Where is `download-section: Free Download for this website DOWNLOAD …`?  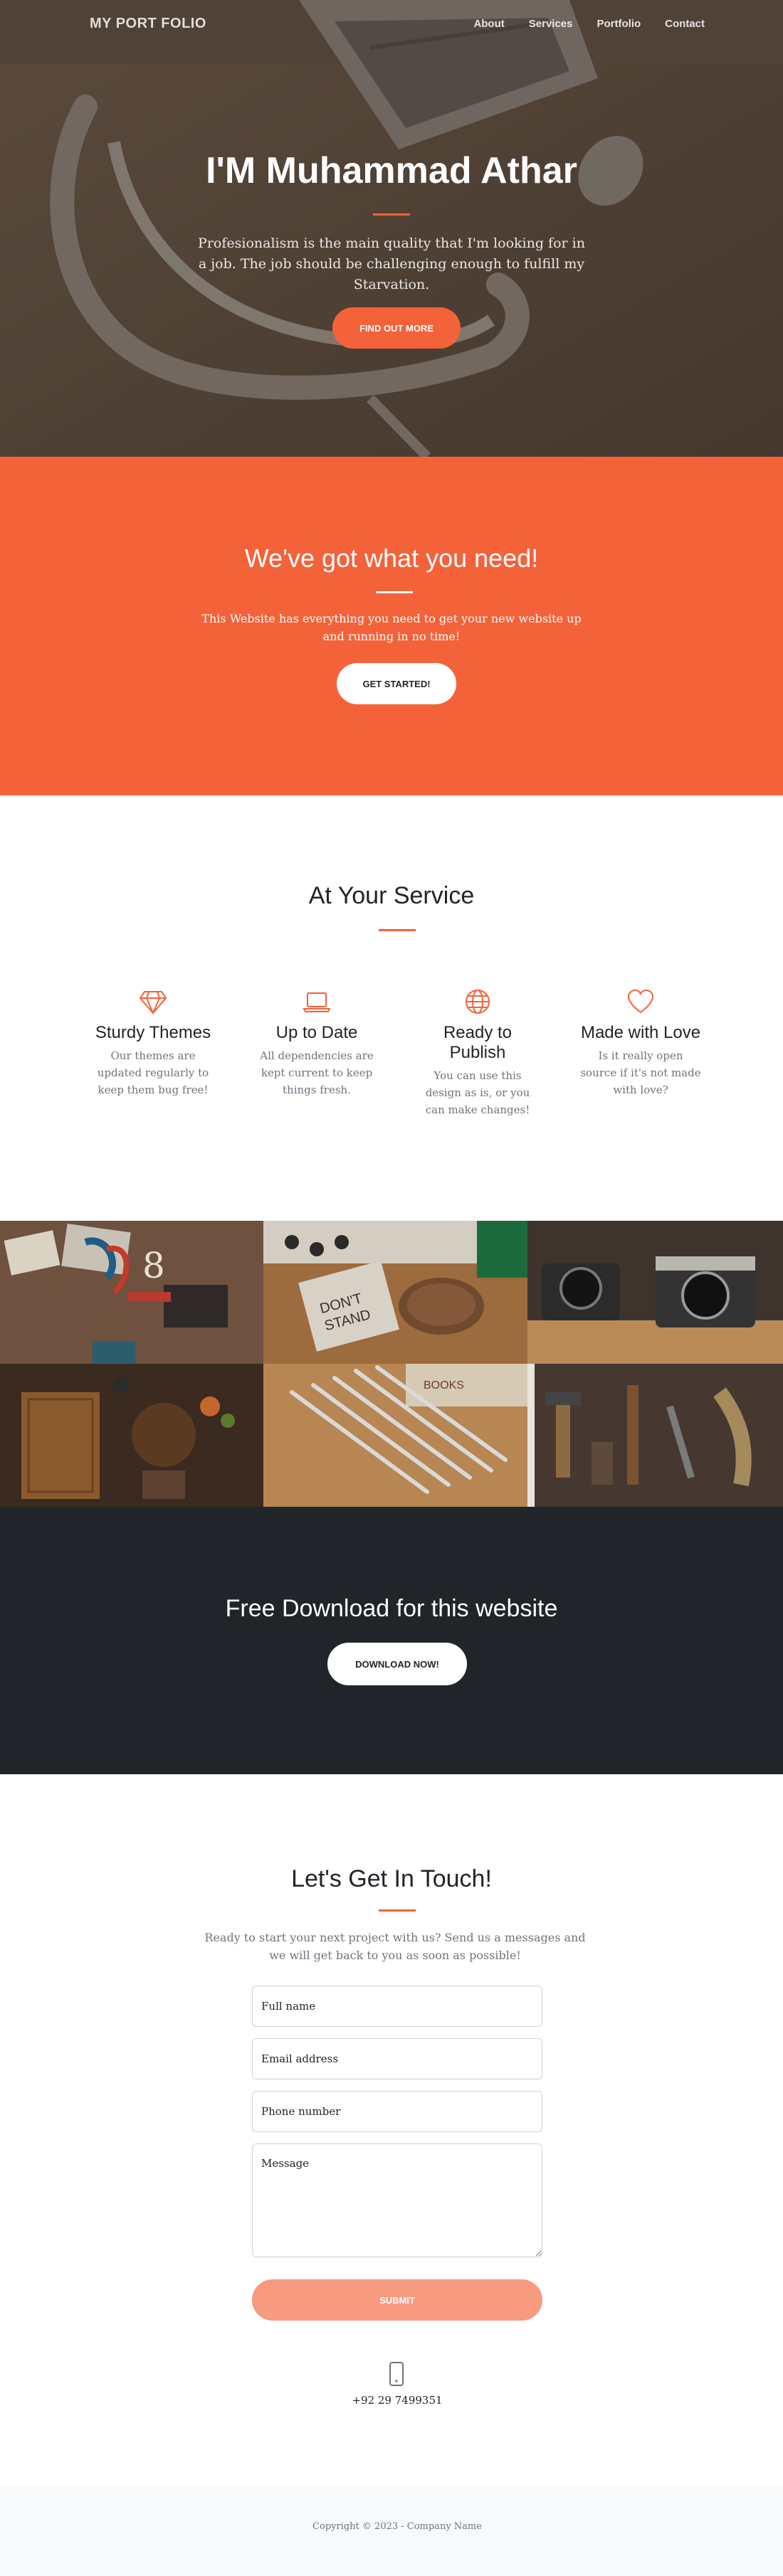 download-section: Free Download for this website DOWNLOAD … is located at coordinates (391, 1641).